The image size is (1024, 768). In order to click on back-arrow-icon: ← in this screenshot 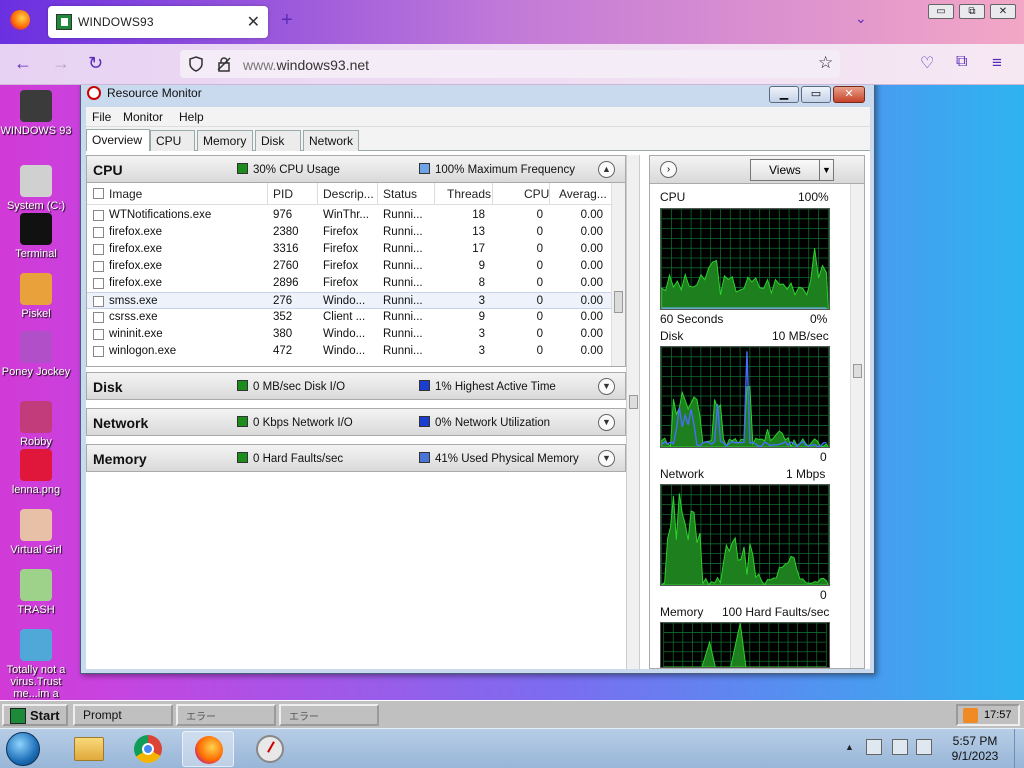, I will do `click(23, 63)`.